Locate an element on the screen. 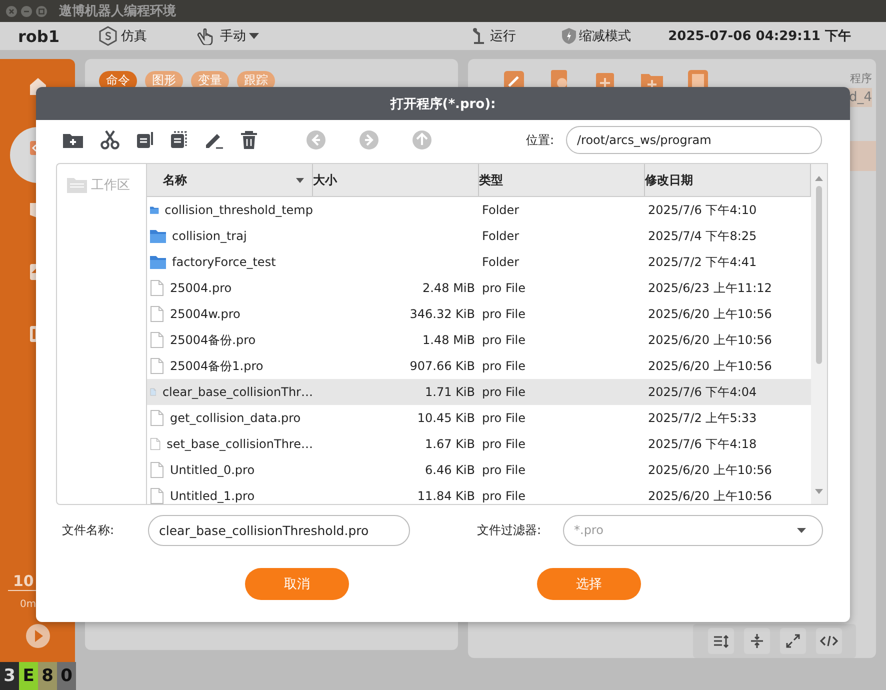 This screenshot has width=886, height=690. file-size: 1.67 KiB is located at coordinates (450, 444).